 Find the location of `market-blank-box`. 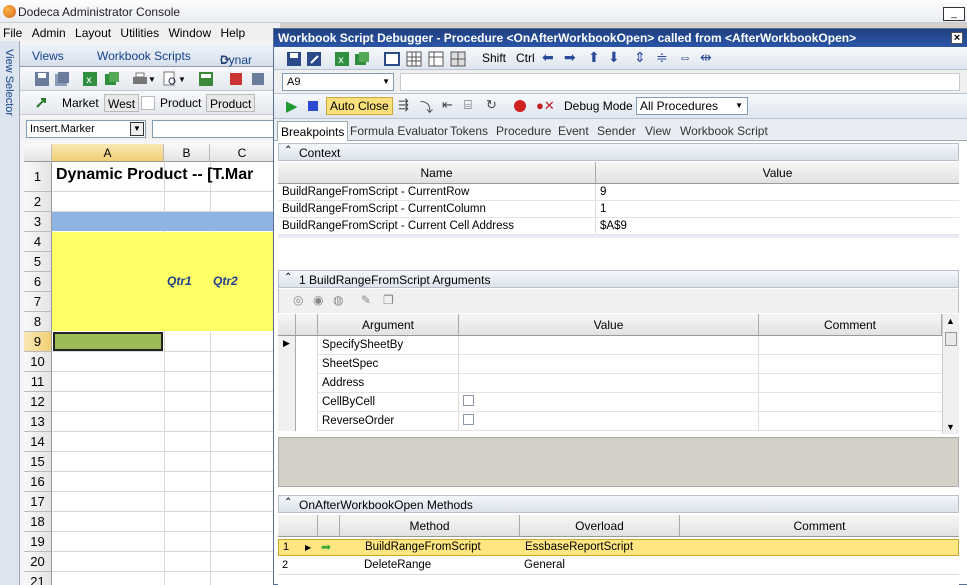

market-blank-box is located at coordinates (148, 103).